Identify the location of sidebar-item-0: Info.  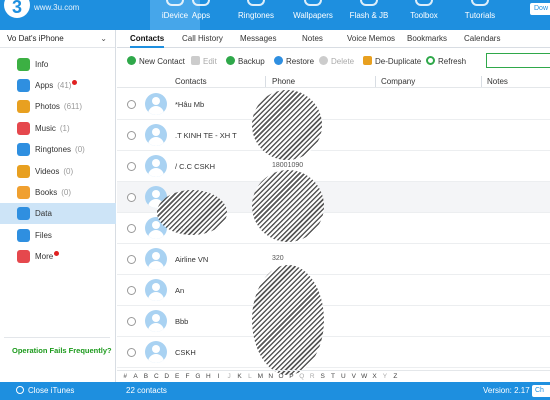
(58, 64).